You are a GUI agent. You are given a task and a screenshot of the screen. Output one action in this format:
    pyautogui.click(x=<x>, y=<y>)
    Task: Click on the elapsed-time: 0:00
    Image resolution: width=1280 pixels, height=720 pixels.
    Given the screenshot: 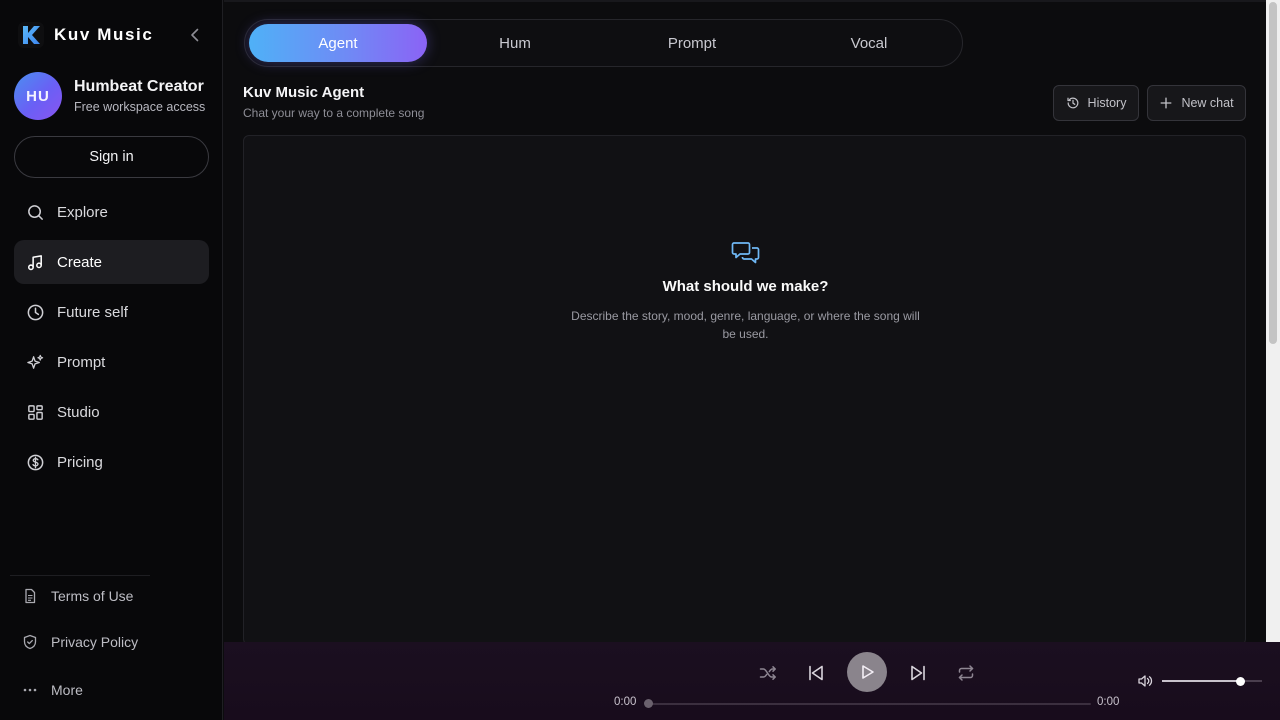 What is the action you would take?
    pyautogui.click(x=625, y=702)
    